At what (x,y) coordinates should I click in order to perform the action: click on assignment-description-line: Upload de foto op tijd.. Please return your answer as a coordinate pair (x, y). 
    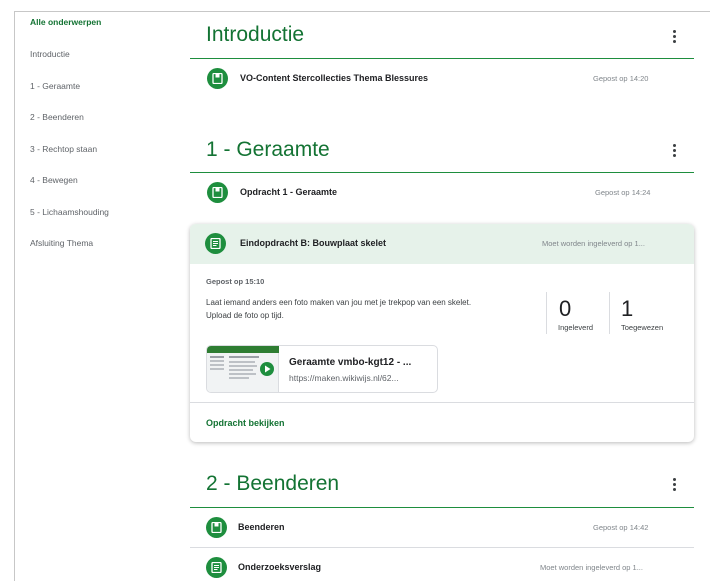
    Looking at the image, I should click on (245, 315).